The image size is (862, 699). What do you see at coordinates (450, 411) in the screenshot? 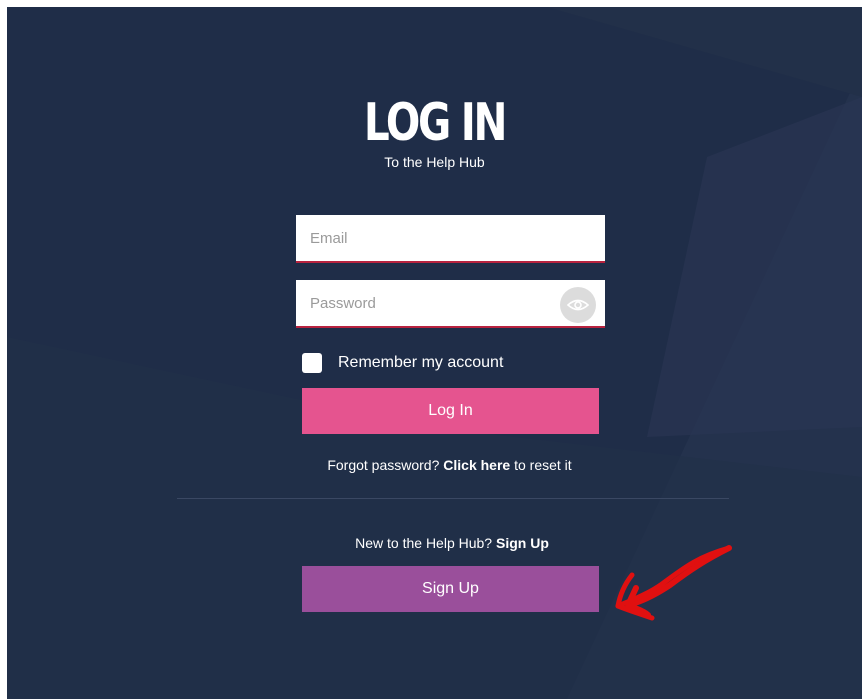
I see `login-button: Log In` at bounding box center [450, 411].